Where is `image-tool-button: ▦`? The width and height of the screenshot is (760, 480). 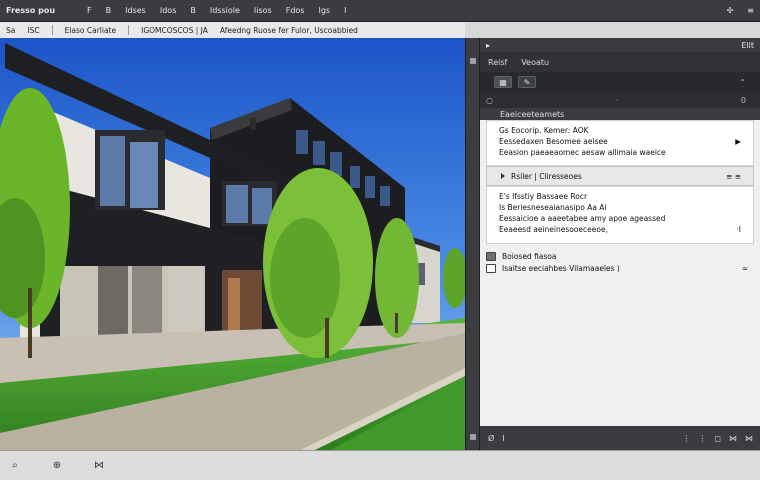
image-tool-button: ▦ is located at coordinates (503, 82).